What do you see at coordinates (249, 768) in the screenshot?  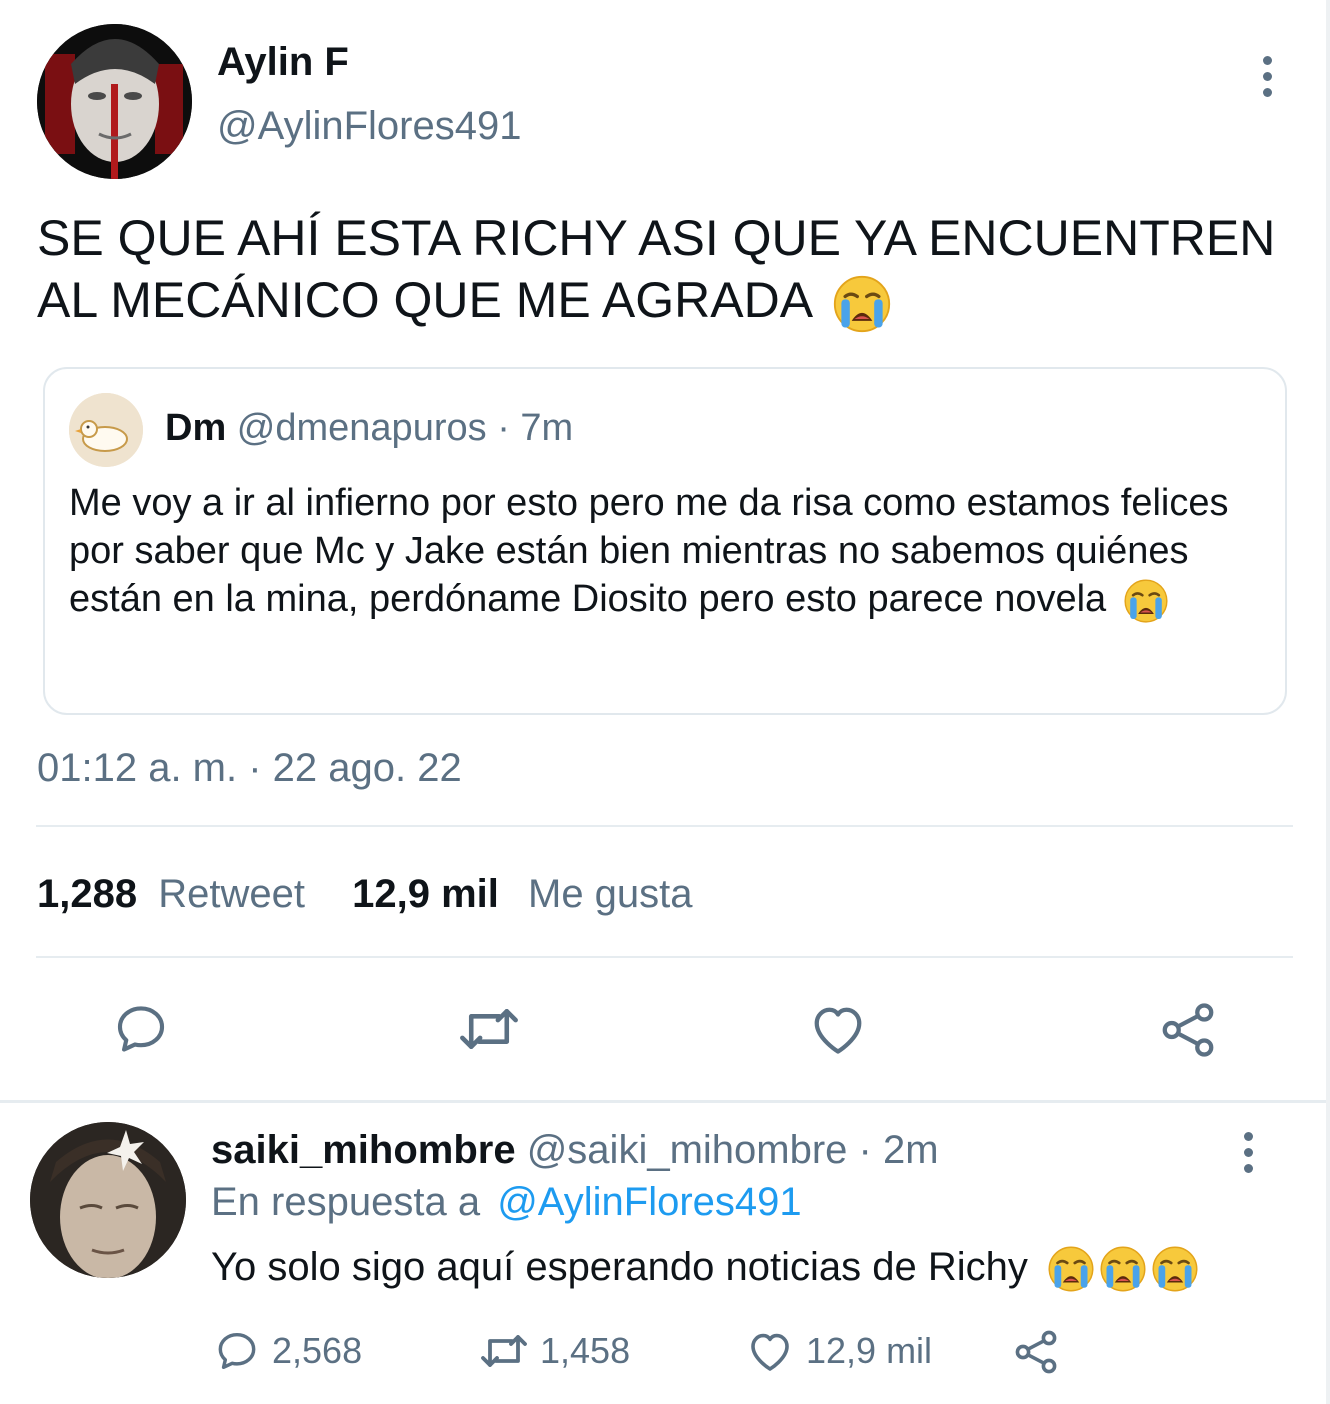 I see `tweet-timestamp: 01:12 a. m. · 22 ago. 22` at bounding box center [249, 768].